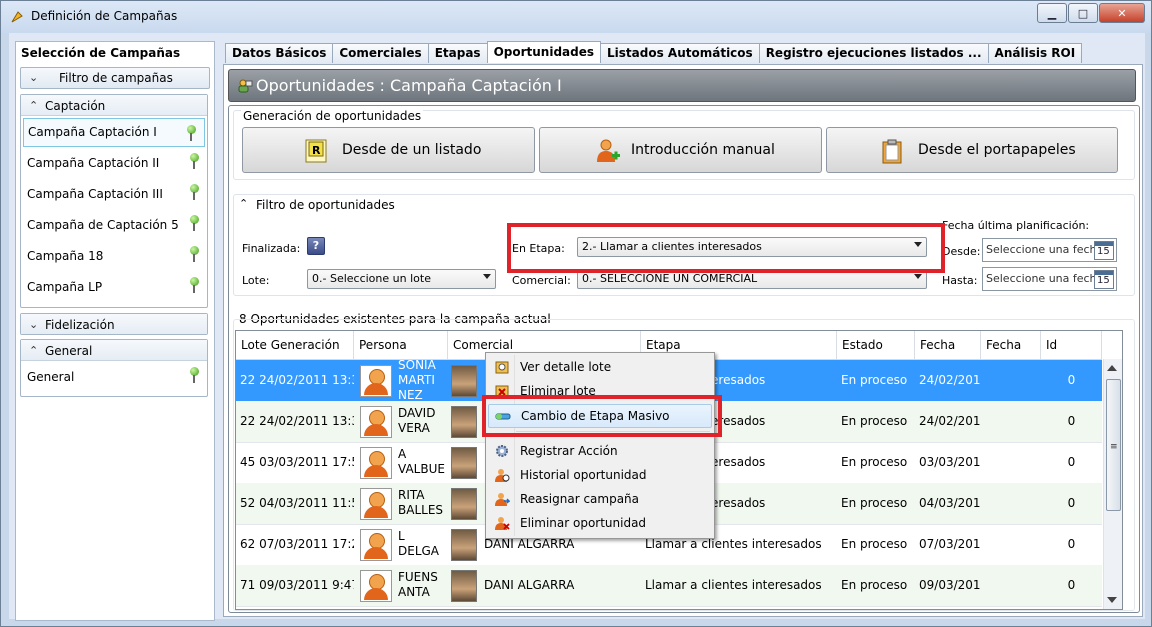  Describe the element at coordinates (297, 503) in the screenshot. I see `cell-lote: 52 04/03/2011 11:50` at that location.